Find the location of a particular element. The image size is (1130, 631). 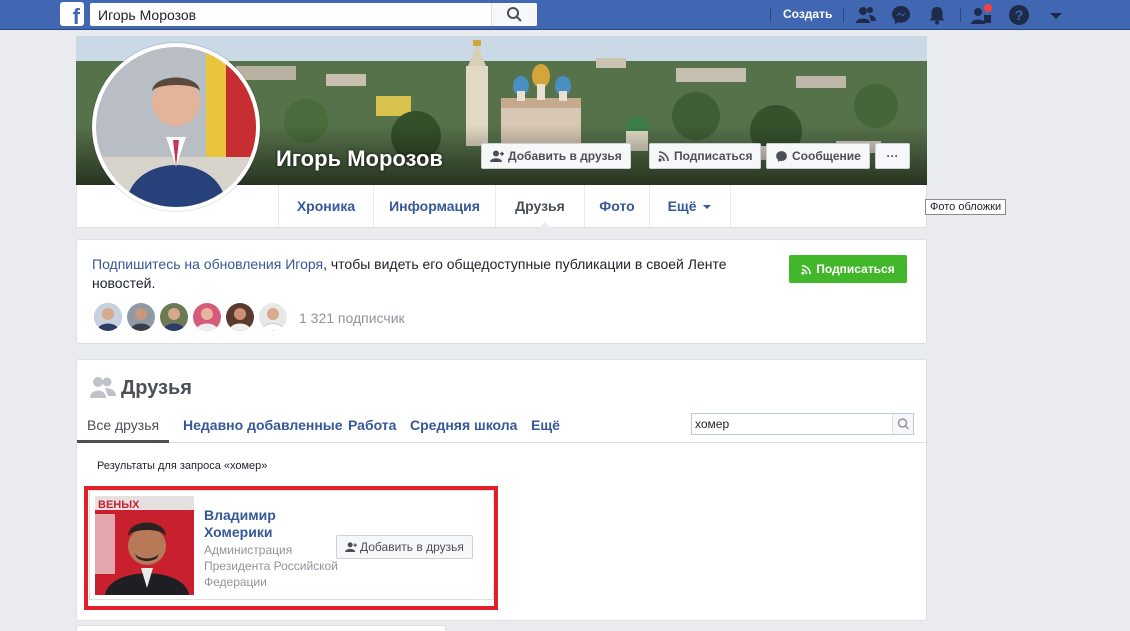

follow-prompt-link: Подпишитесь на обновления Игоря is located at coordinates (207, 264).